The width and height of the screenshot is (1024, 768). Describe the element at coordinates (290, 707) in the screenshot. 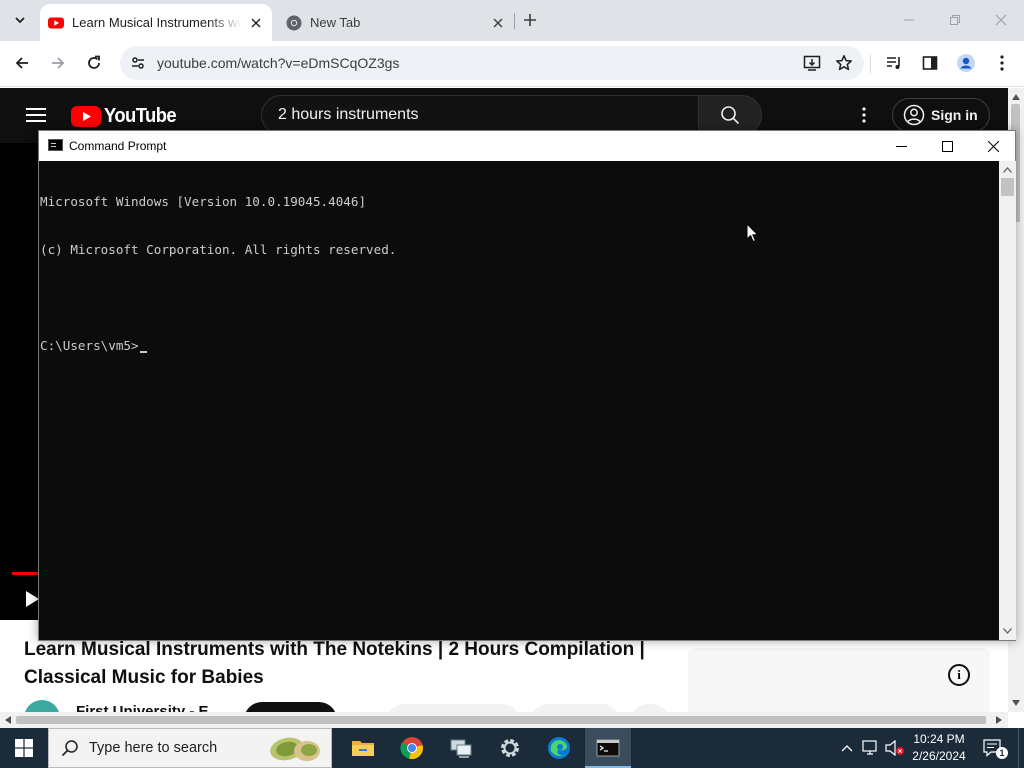

I see `subscribe-button` at that location.